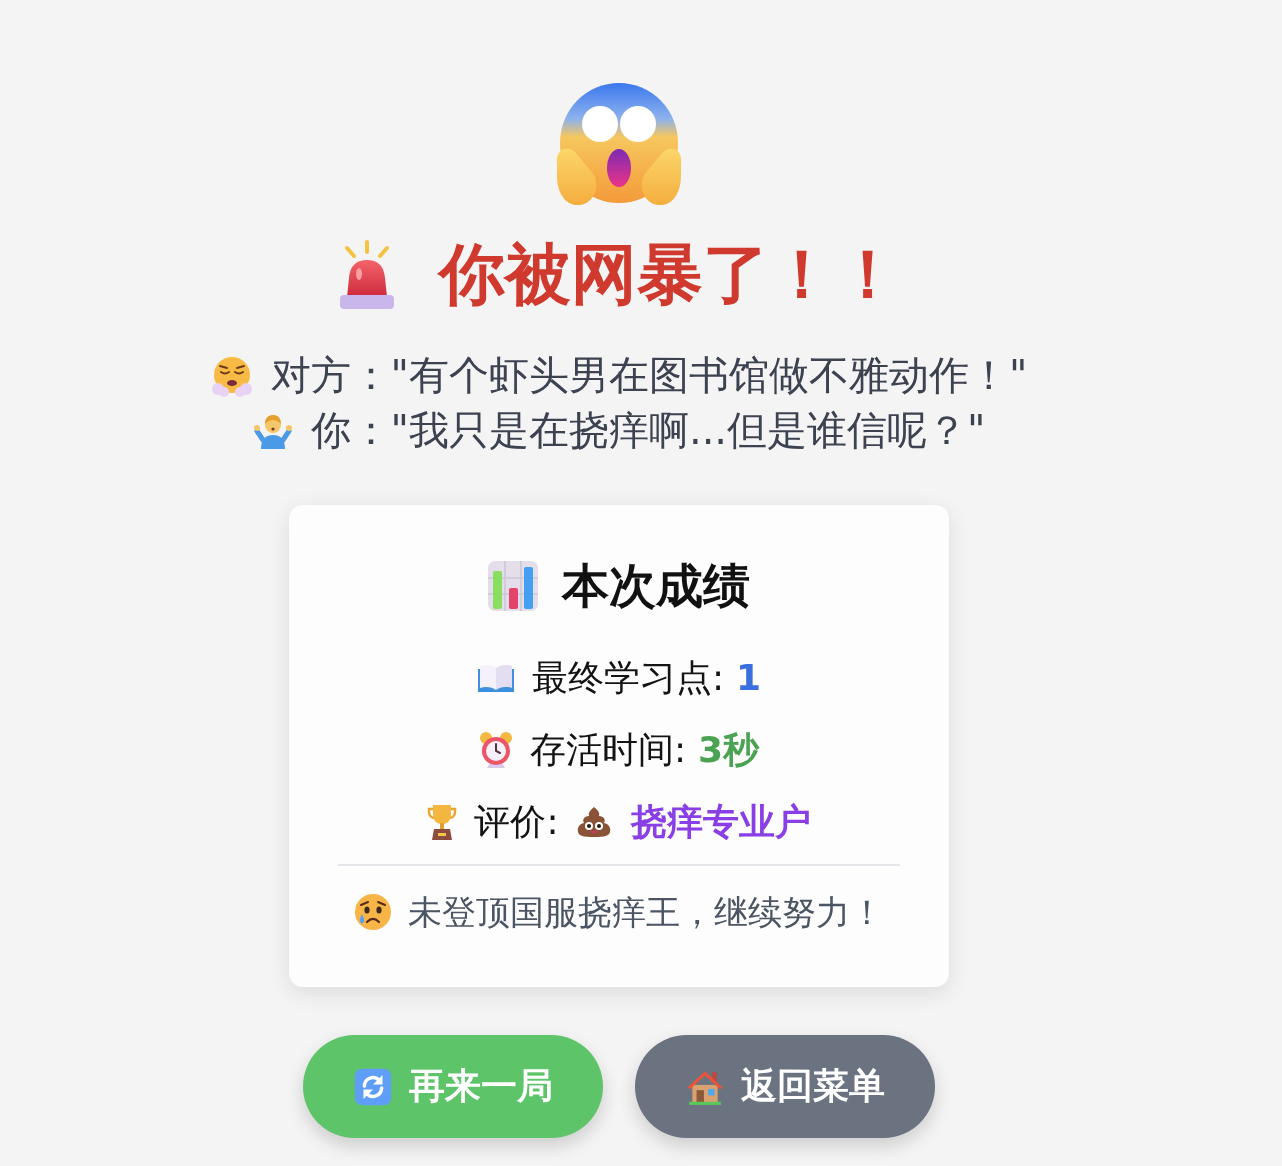 Image resolution: width=1282 pixels, height=1166 pixels. I want to click on encouragement-text: 未登顶国服挠痒王，继续努力！, so click(646, 912).